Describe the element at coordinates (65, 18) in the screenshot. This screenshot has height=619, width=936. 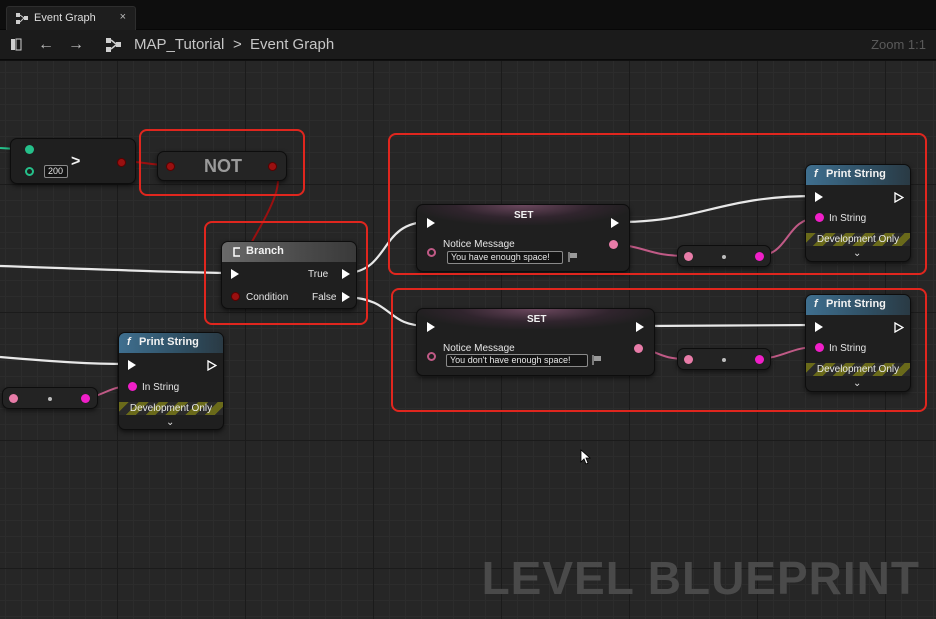
I see `tab-label: Event Graph` at that location.